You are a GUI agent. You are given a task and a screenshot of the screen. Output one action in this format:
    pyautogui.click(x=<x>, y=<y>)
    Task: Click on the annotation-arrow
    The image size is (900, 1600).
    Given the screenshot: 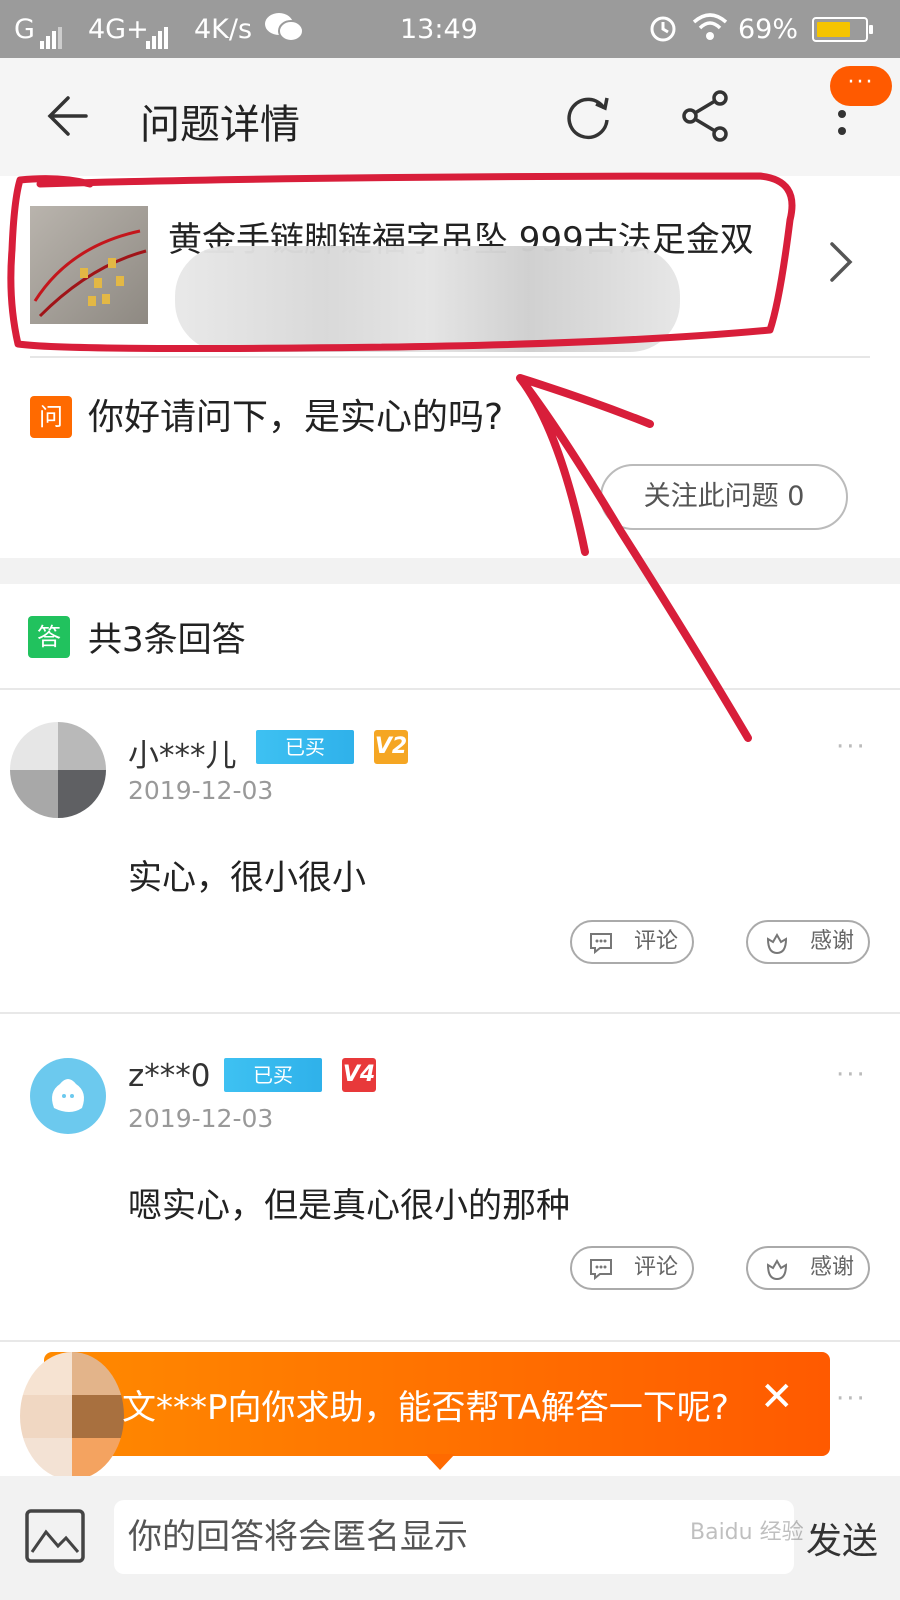 What is the action you would take?
    pyautogui.click(x=634, y=558)
    